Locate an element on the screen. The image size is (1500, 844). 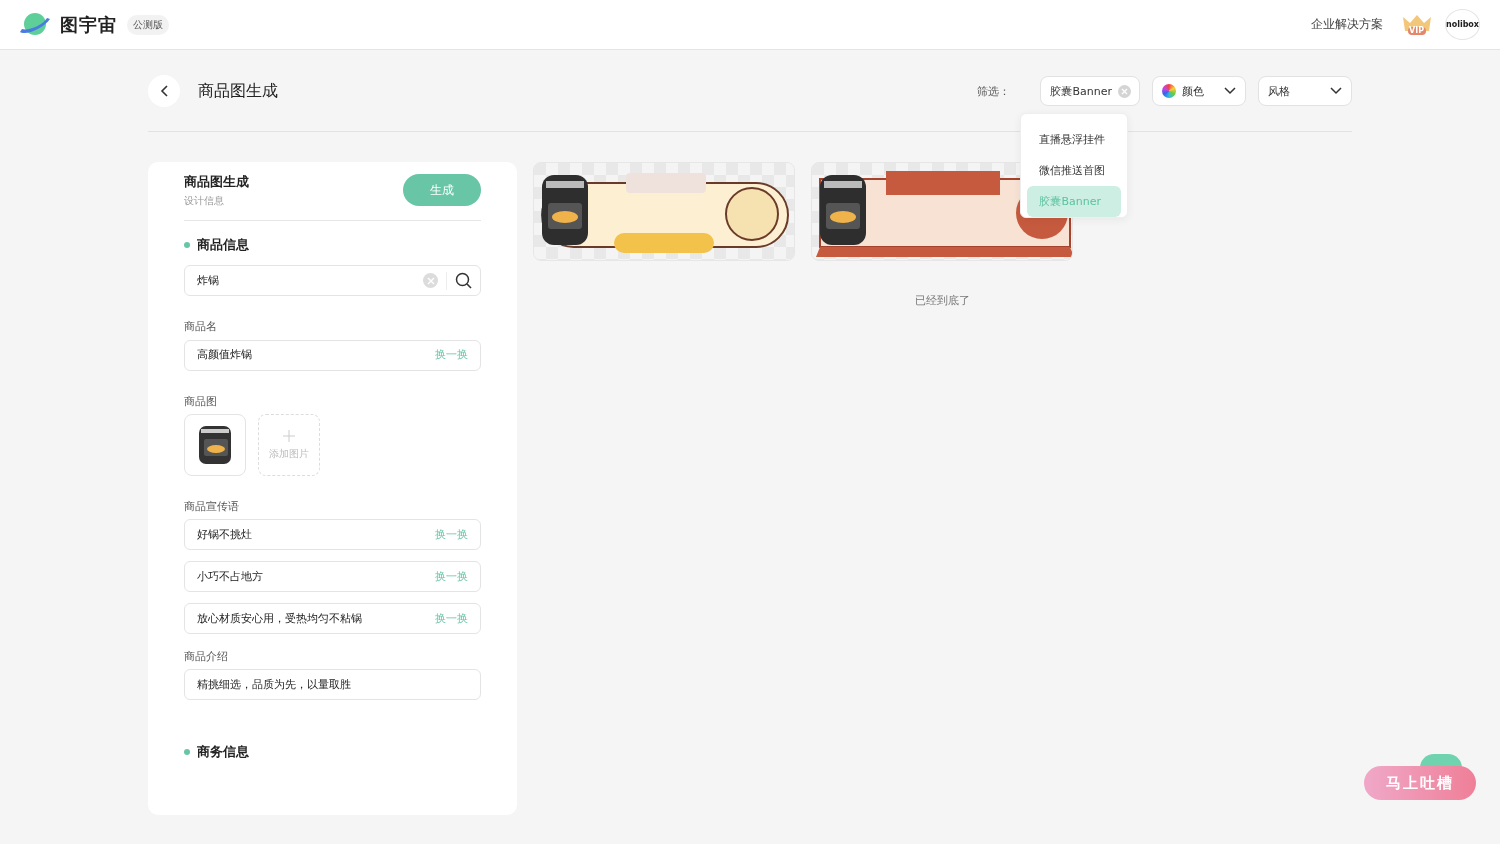
menu-item: 微信推送首图 is located at coordinates (1074, 170).